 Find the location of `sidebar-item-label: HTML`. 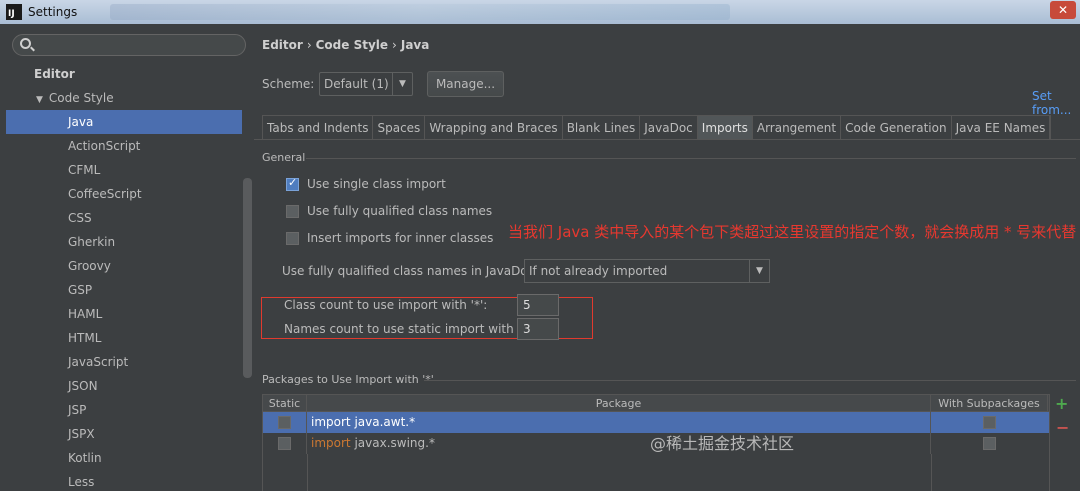

sidebar-item-label: HTML is located at coordinates (85, 338).